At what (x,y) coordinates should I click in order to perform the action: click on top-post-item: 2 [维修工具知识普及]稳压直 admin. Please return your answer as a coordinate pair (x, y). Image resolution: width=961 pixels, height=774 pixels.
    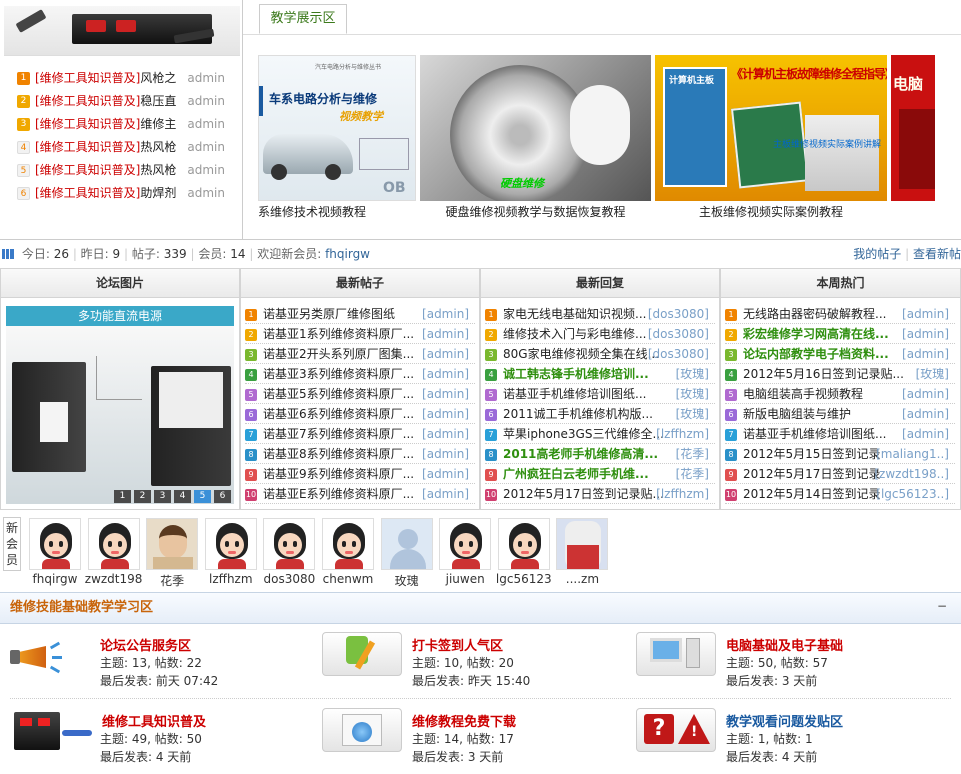
    Looking at the image, I should click on (129, 101).